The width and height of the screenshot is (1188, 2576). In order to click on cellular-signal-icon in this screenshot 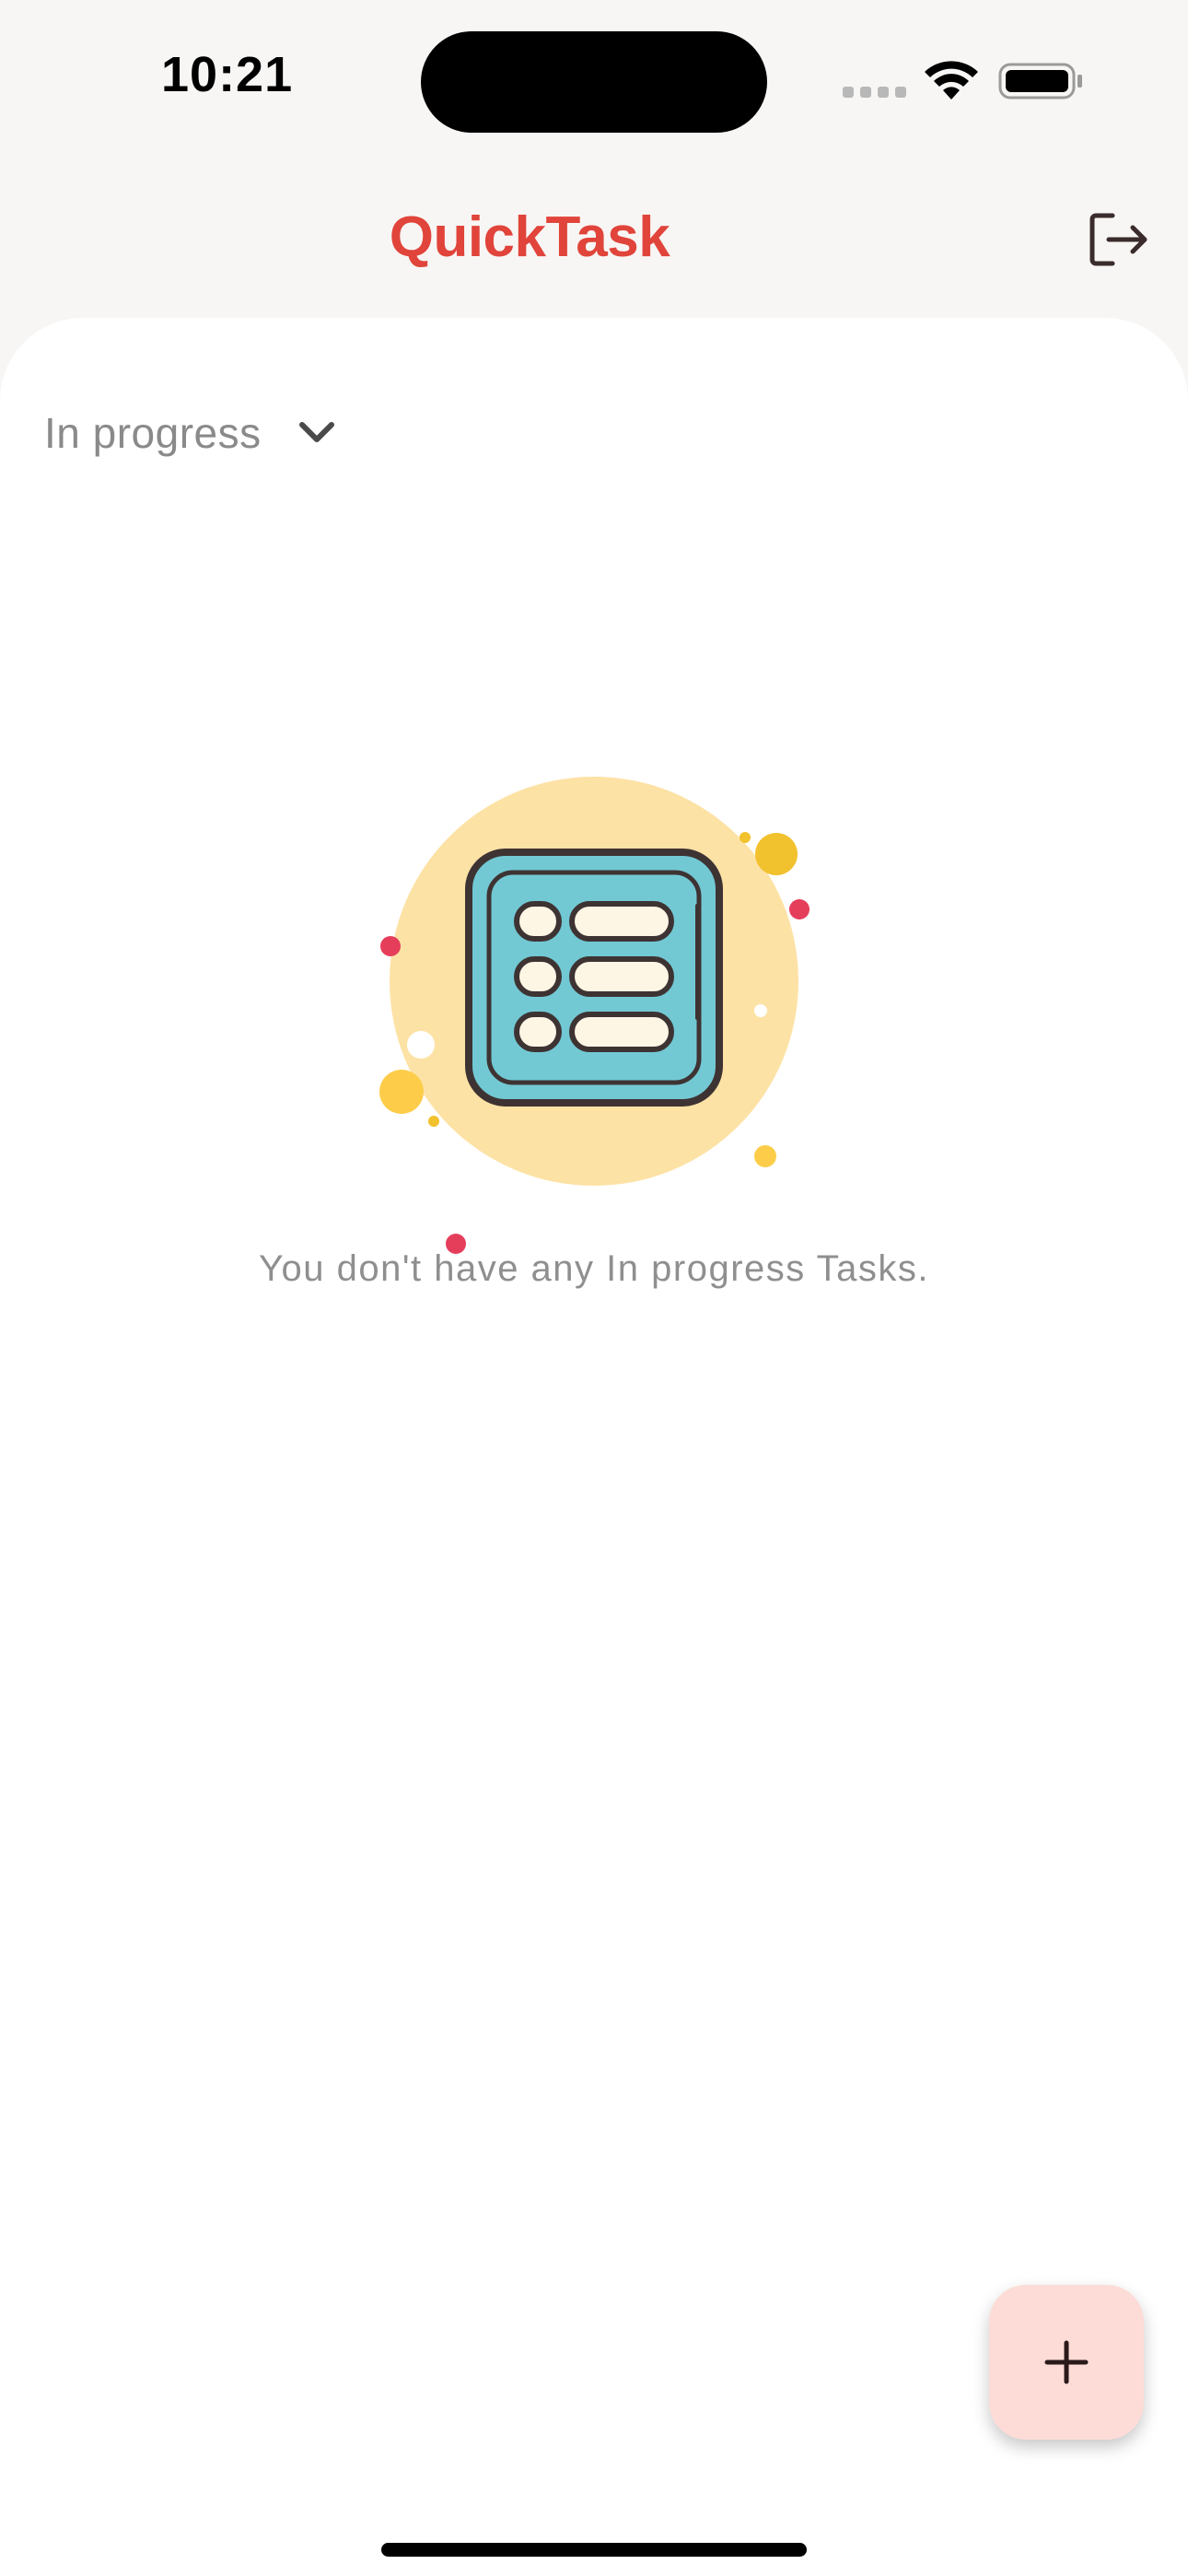, I will do `click(875, 92)`.